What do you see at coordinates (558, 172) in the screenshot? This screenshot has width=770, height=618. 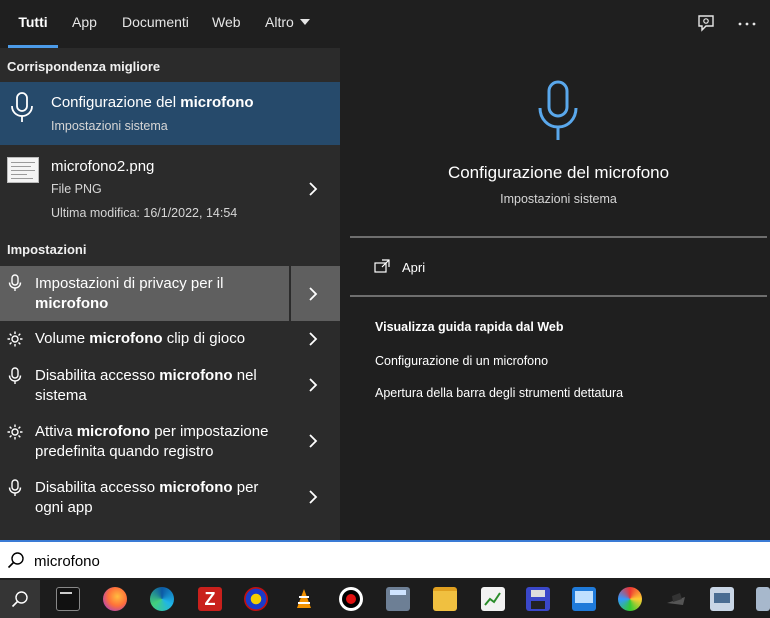 I see `preview-title: Configurazione del microfono` at bounding box center [558, 172].